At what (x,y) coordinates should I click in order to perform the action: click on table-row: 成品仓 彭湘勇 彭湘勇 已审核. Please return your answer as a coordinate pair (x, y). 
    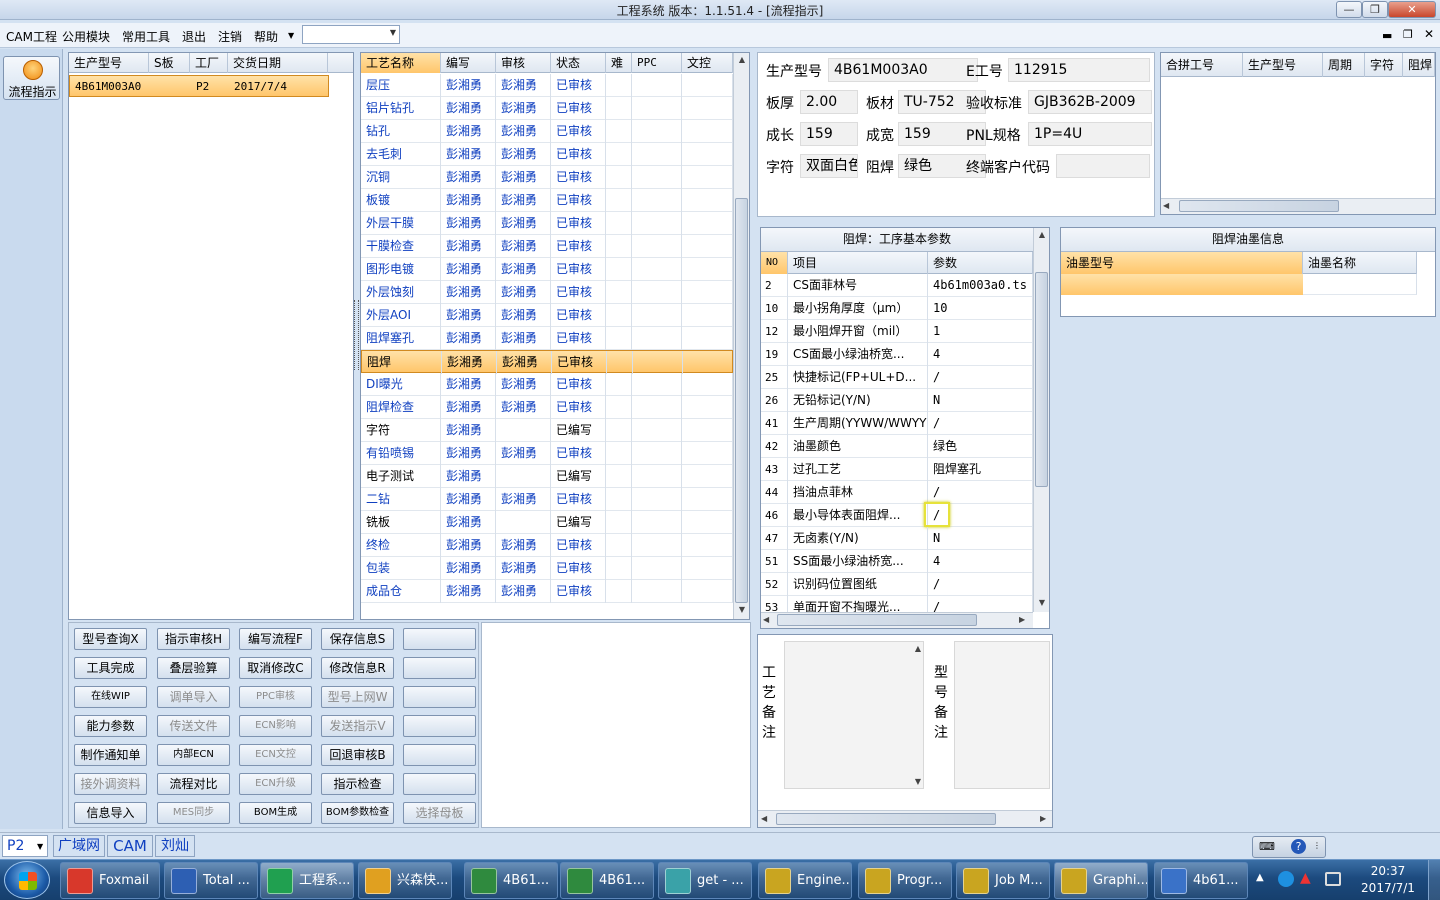
    Looking at the image, I should click on (547, 591).